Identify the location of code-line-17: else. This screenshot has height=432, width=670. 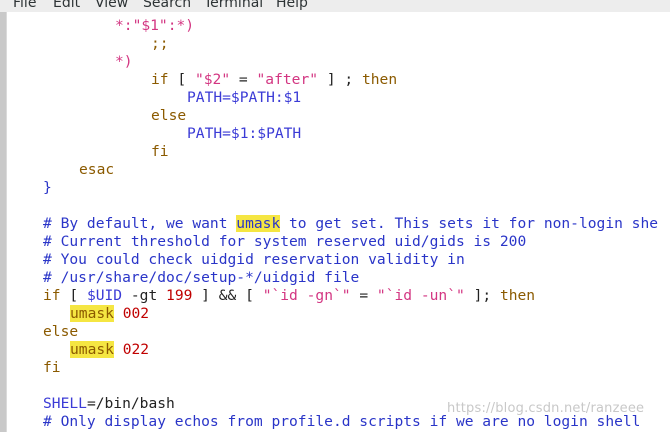
(61, 331).